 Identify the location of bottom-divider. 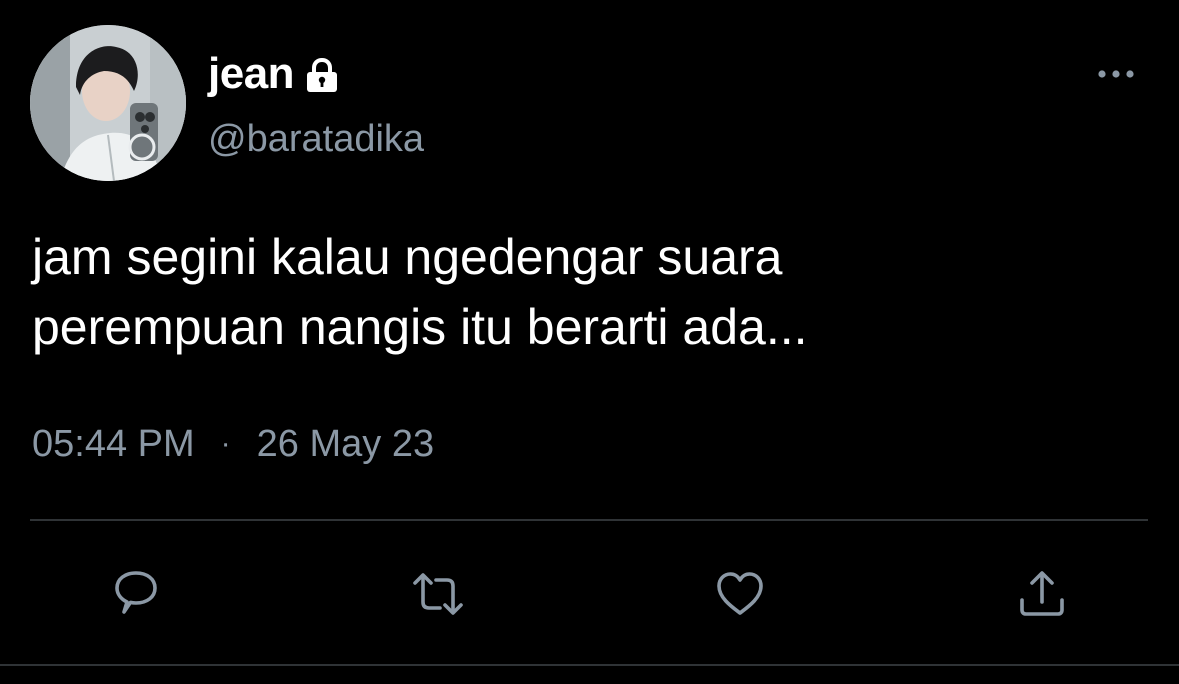
(589, 665).